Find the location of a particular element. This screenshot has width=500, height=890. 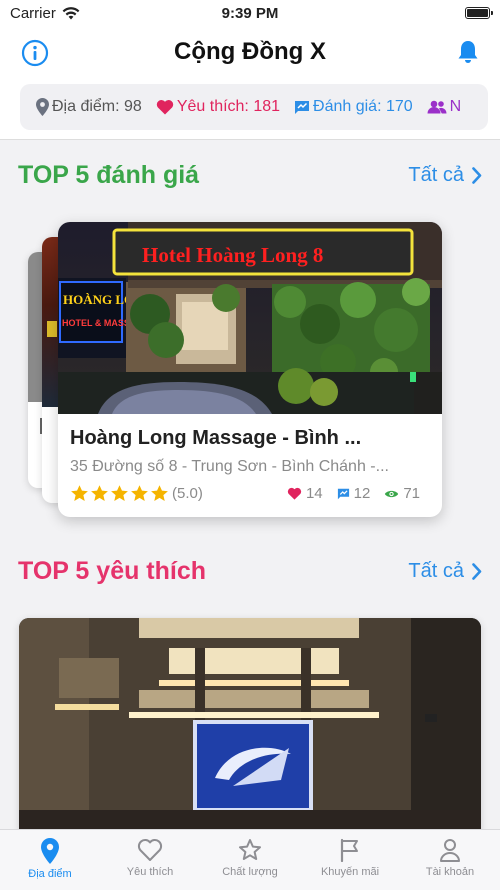

see-all-top-rated-button: Tất cả is located at coordinates (445, 175).